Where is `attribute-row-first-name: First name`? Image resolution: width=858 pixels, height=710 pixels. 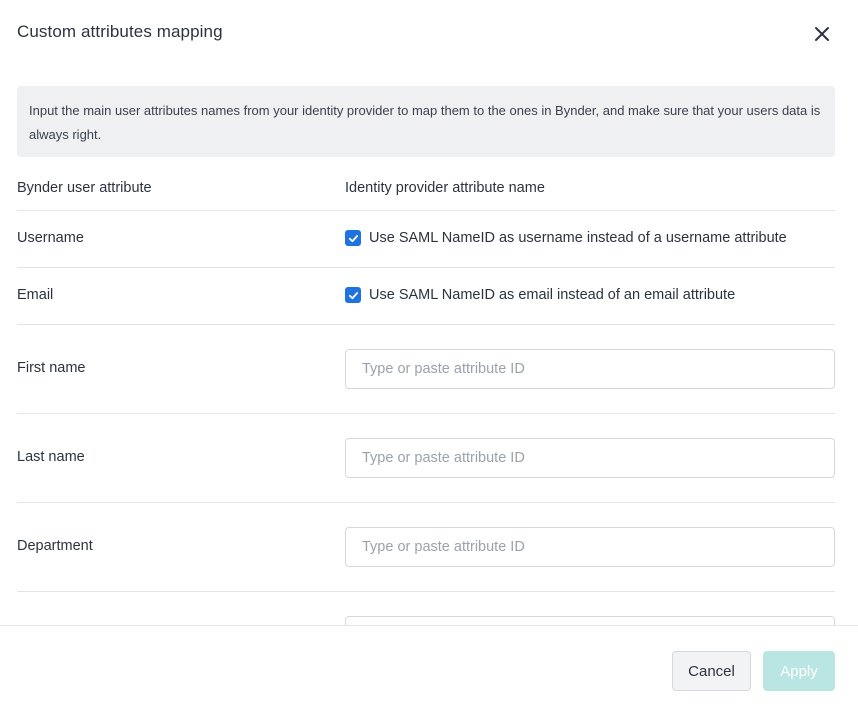
attribute-row-first-name: First name is located at coordinates (426, 368).